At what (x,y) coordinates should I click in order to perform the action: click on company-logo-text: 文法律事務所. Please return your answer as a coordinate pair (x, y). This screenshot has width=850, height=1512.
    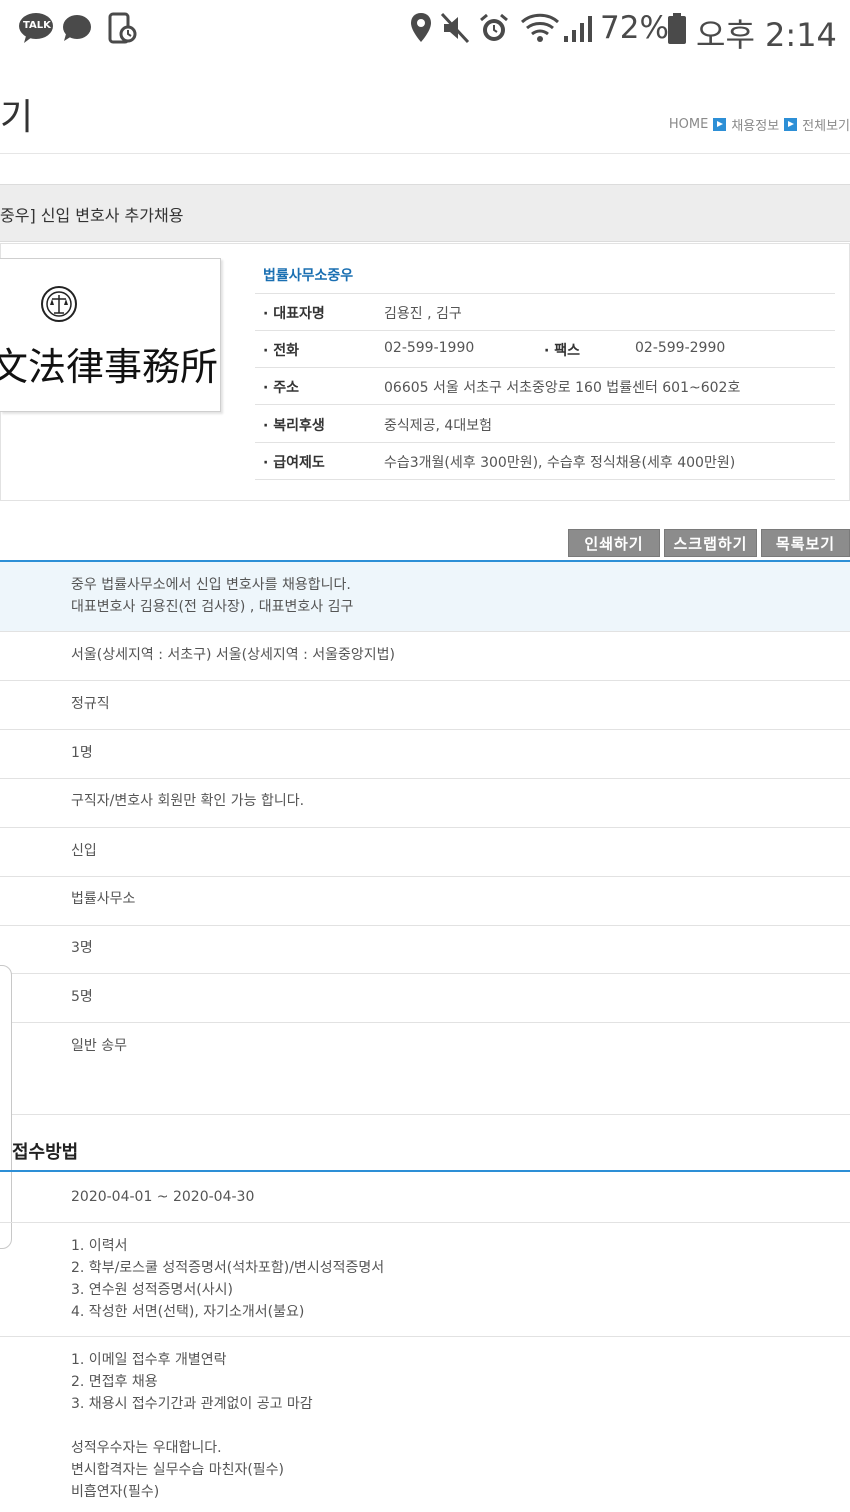
    Looking at the image, I should click on (109, 367).